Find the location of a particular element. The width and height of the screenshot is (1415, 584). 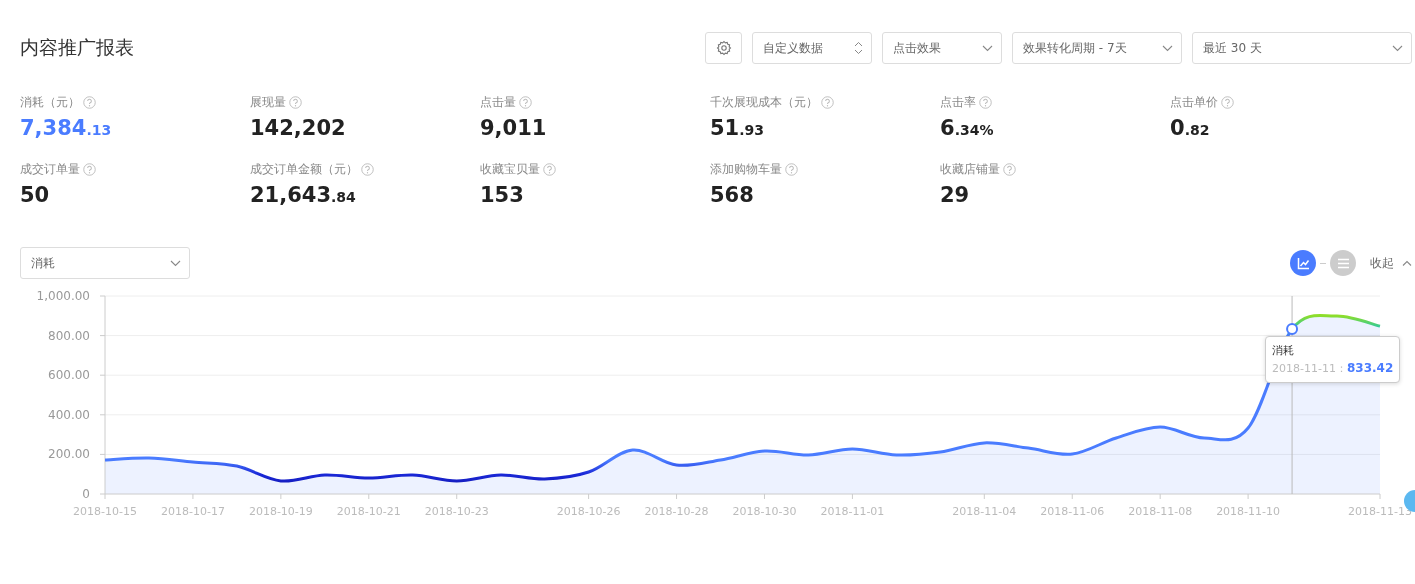

y-axis-label: 800.00 is located at coordinates (69, 335).